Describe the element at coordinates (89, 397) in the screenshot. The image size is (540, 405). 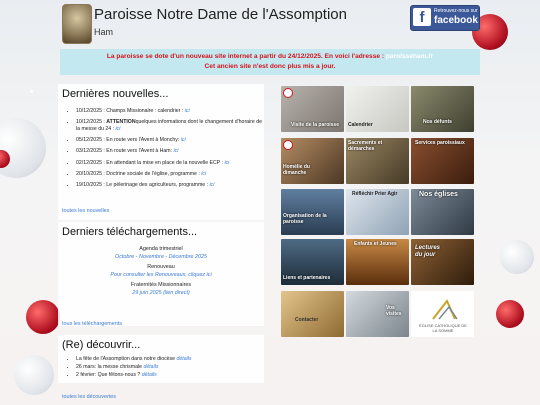
I see `all-discoveries-link: toutes les découvertes` at that location.